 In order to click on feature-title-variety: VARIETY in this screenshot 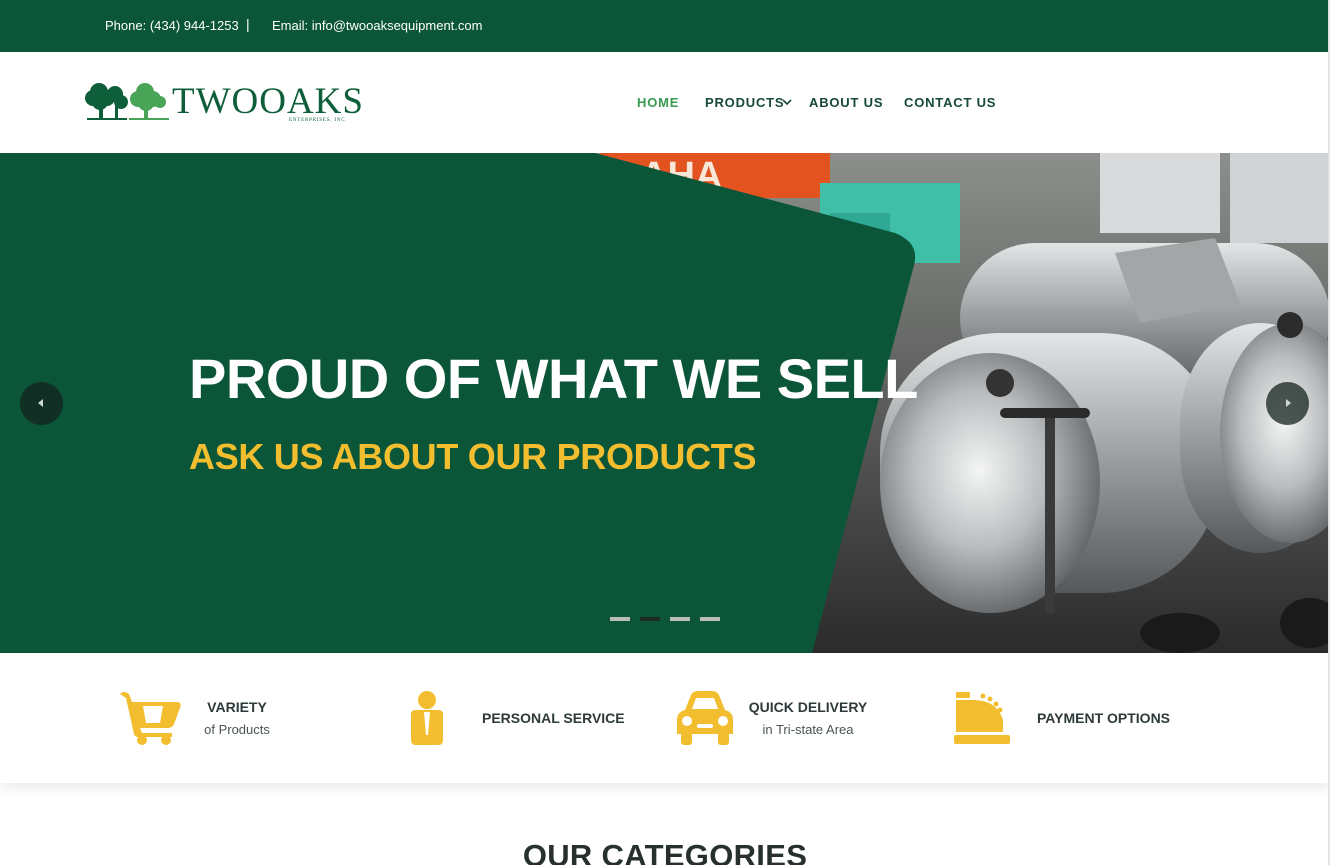, I will do `click(237, 707)`.